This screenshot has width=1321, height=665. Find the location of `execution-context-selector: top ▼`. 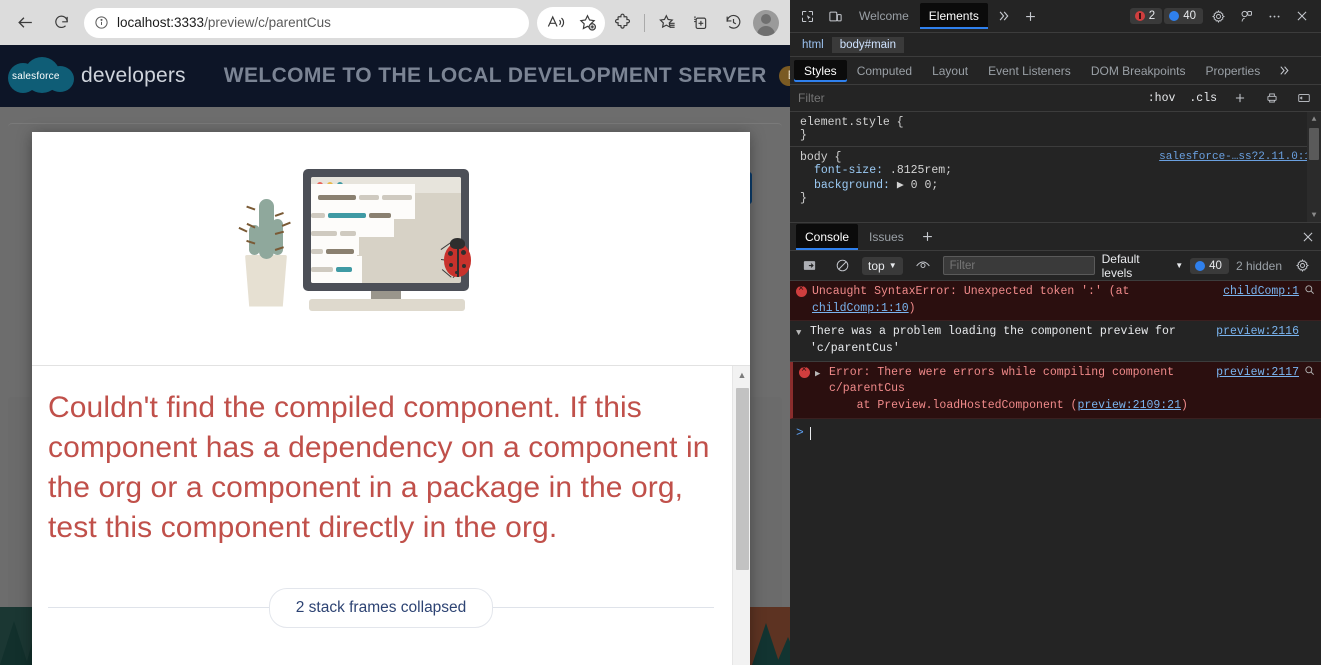

execution-context-selector: top ▼ is located at coordinates (882, 265).